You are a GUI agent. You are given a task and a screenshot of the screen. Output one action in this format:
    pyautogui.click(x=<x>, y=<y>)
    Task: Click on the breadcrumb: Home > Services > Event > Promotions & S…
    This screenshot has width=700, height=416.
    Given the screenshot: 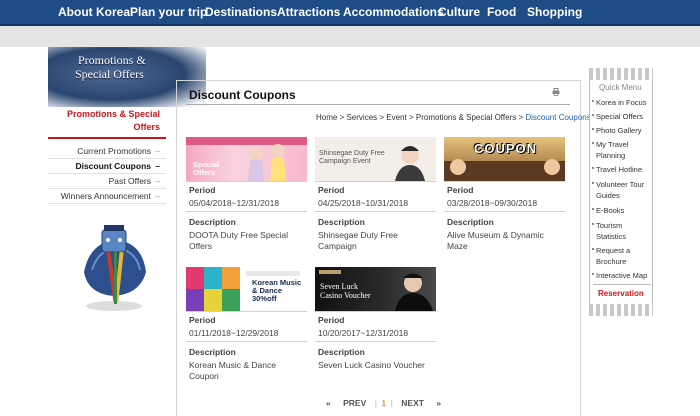 What is the action you would take?
    pyautogui.click(x=453, y=117)
    